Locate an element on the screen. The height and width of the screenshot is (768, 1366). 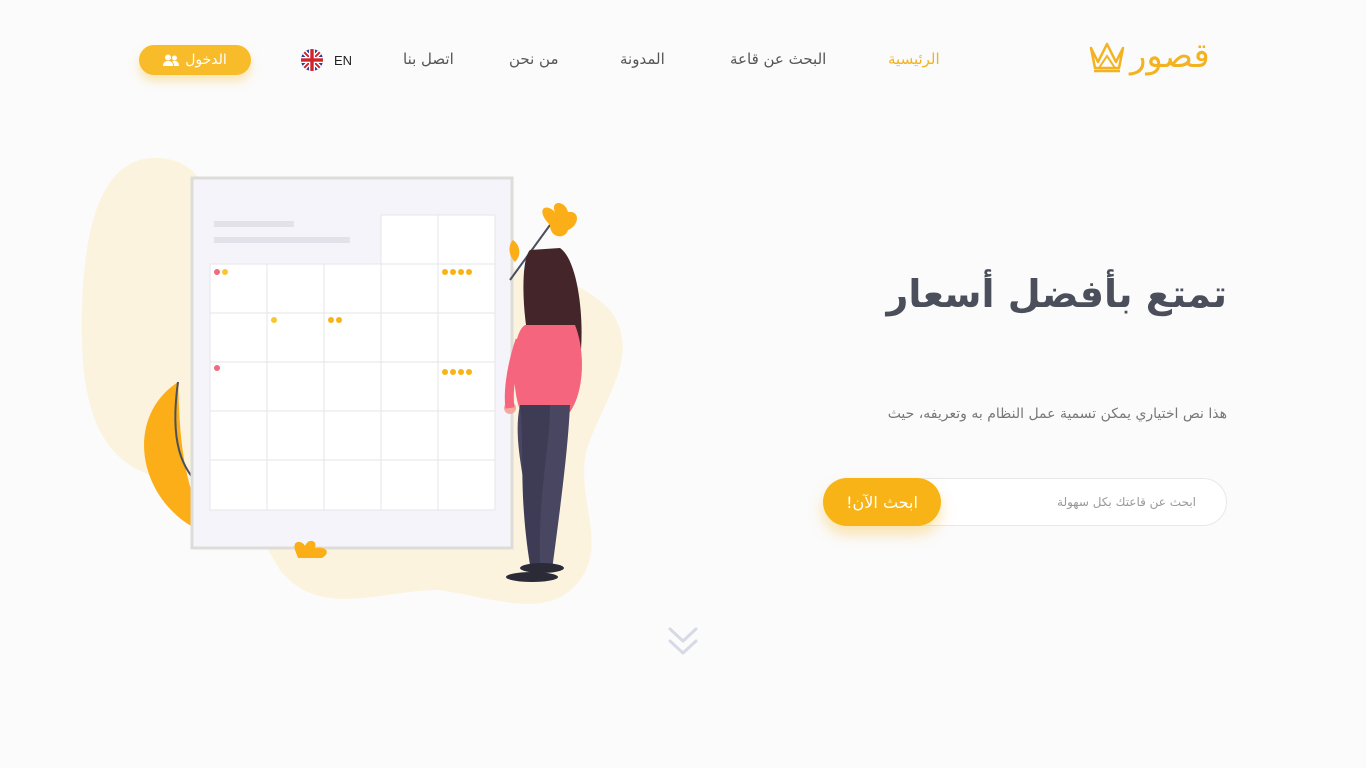
search-button: ابحث الآن! is located at coordinates (882, 502).